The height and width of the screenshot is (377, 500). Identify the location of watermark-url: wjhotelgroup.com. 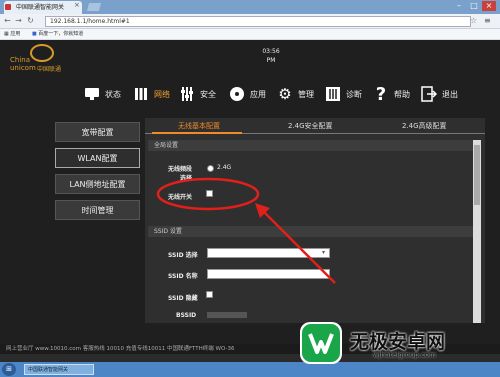
(404, 355).